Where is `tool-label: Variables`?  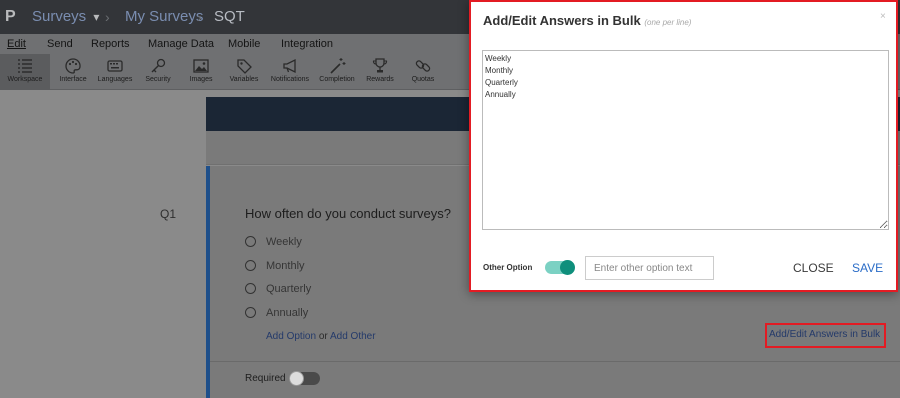
tool-label: Variables is located at coordinates (244, 79).